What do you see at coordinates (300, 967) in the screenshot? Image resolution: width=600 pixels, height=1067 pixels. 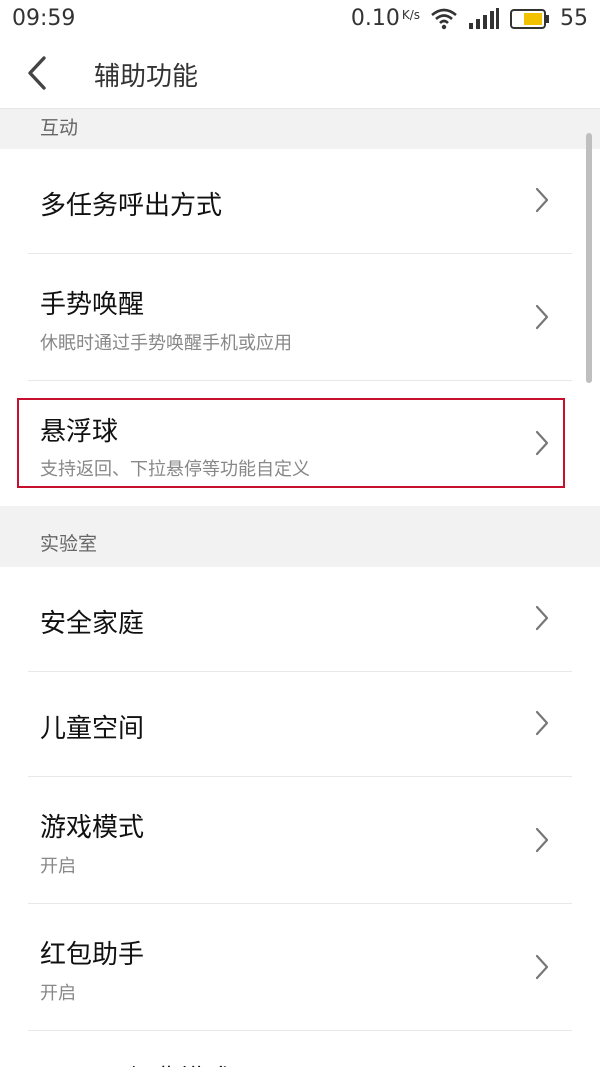 I see `list-item-red-packet-assistant: 红包助手 开启` at bounding box center [300, 967].